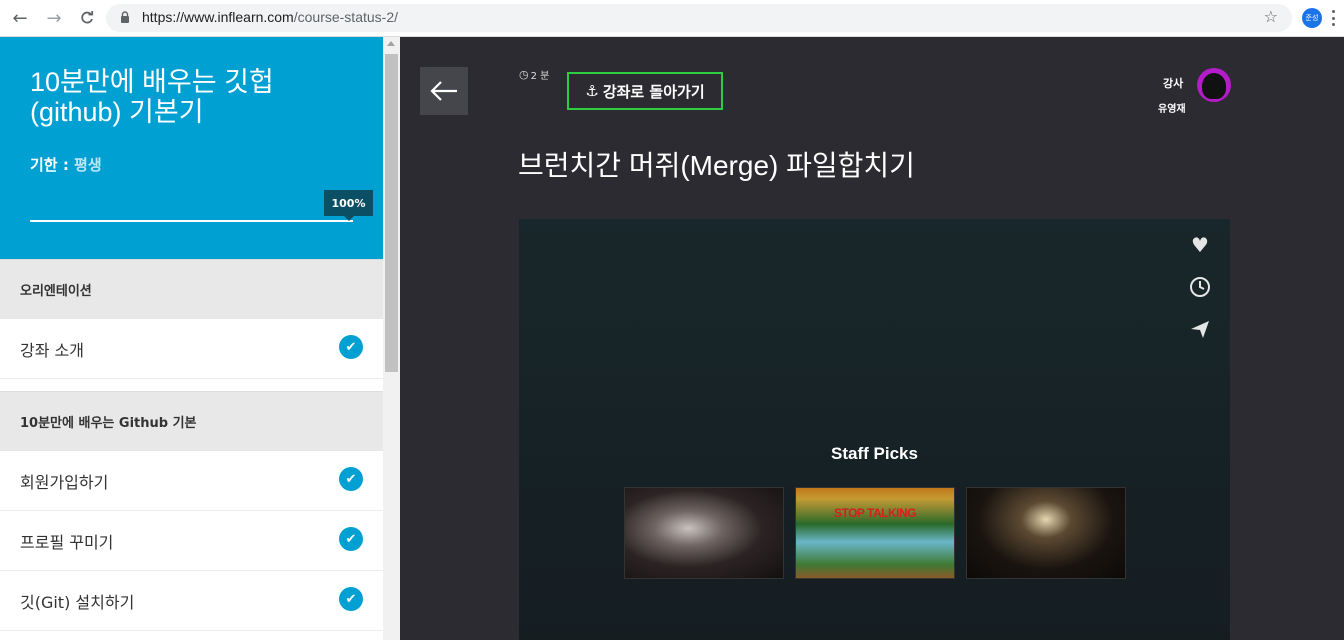 The image size is (1344, 640). What do you see at coordinates (67, 542) in the screenshot?
I see `lesson-title: 프로필 꾸미기` at bounding box center [67, 542].